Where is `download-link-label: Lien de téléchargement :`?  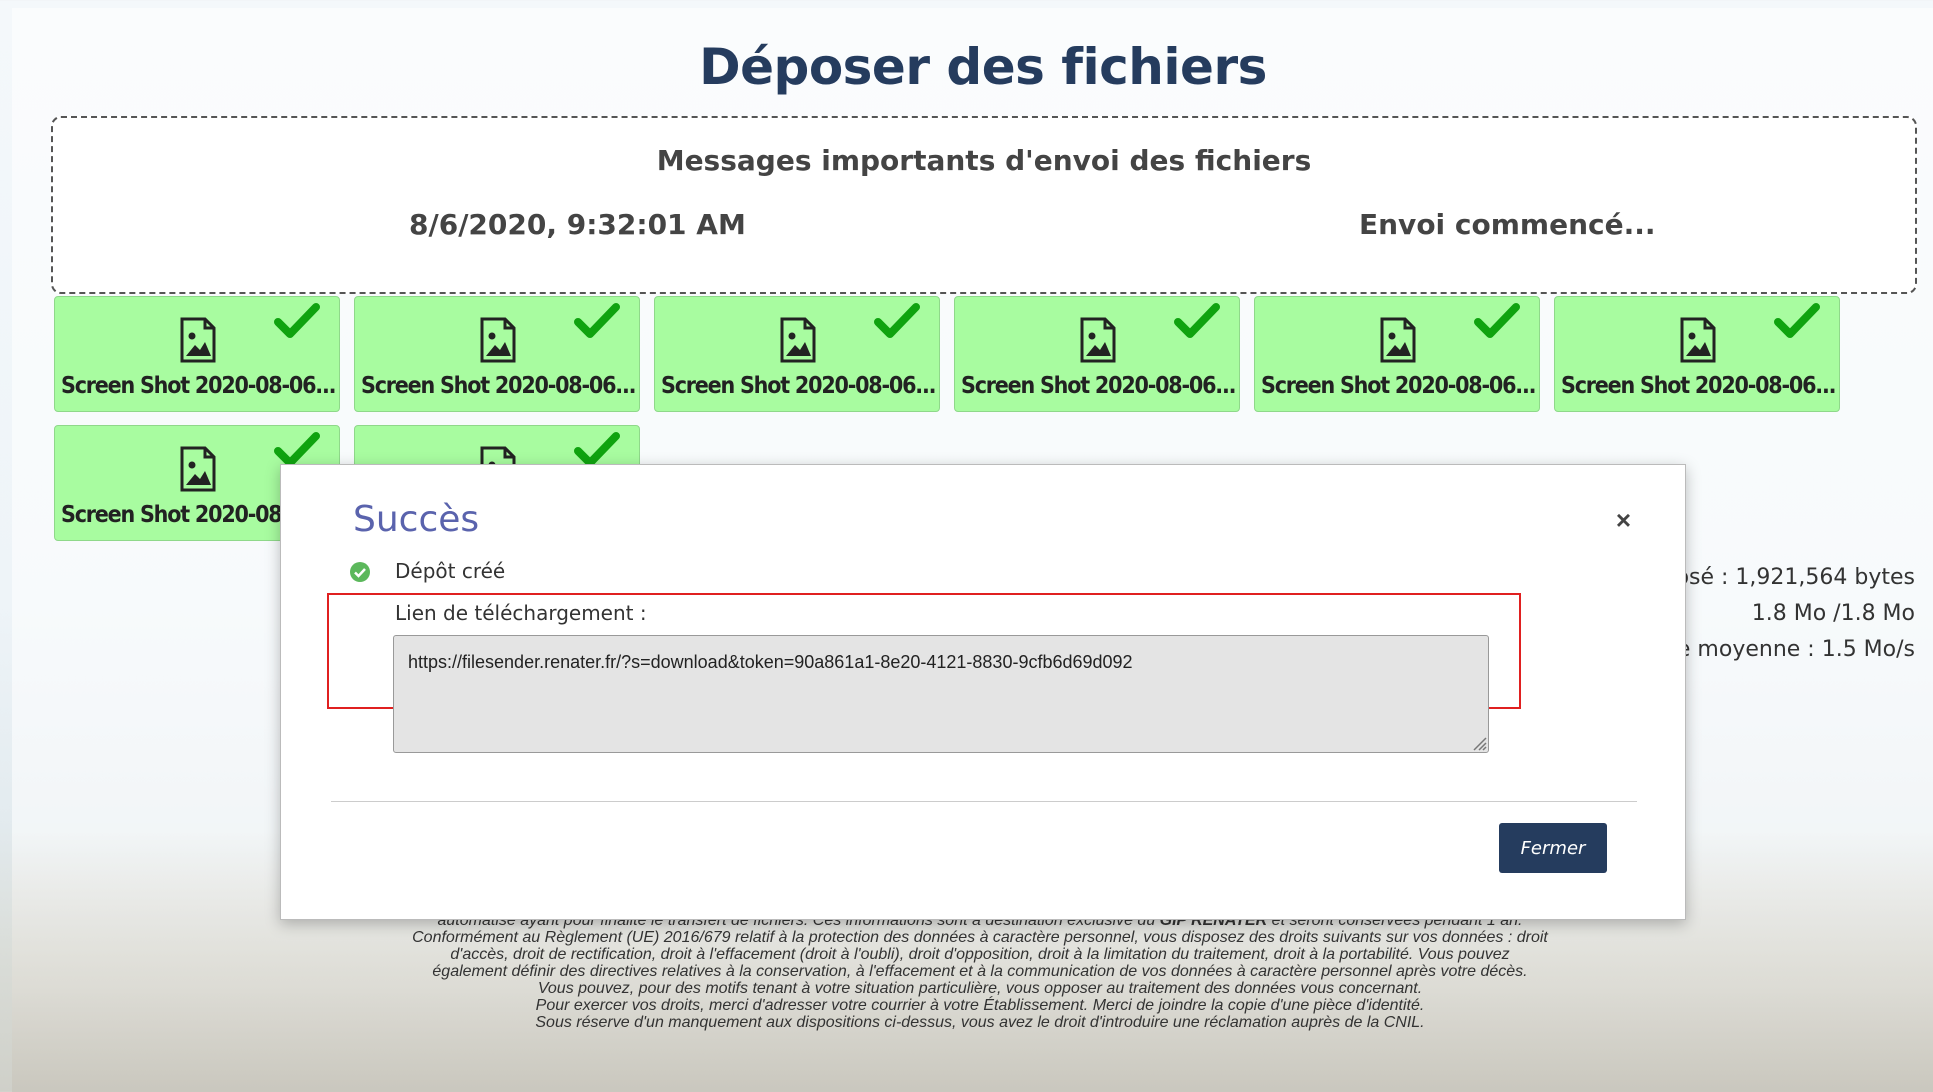
download-link-label: Lien de téléchargement : is located at coordinates (521, 613).